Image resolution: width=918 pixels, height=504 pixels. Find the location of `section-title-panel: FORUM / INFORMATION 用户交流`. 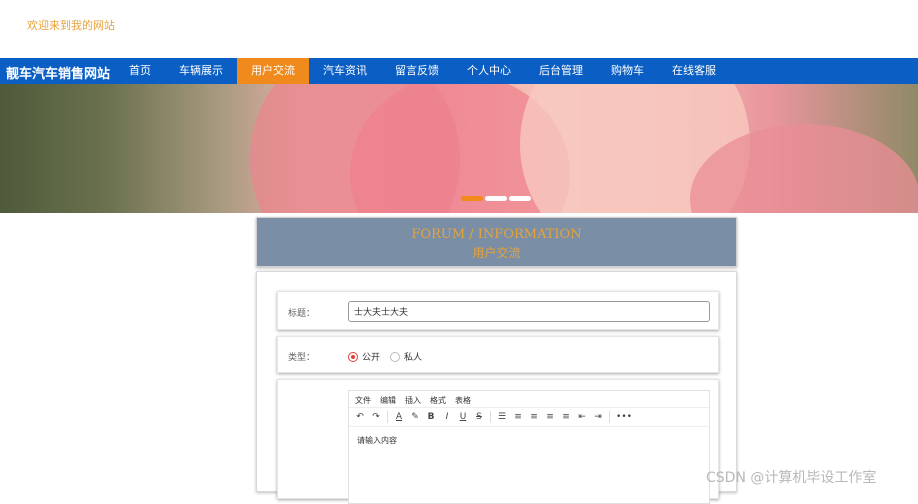

section-title-panel: FORUM / INFORMATION 用户交流 is located at coordinates (496, 242).